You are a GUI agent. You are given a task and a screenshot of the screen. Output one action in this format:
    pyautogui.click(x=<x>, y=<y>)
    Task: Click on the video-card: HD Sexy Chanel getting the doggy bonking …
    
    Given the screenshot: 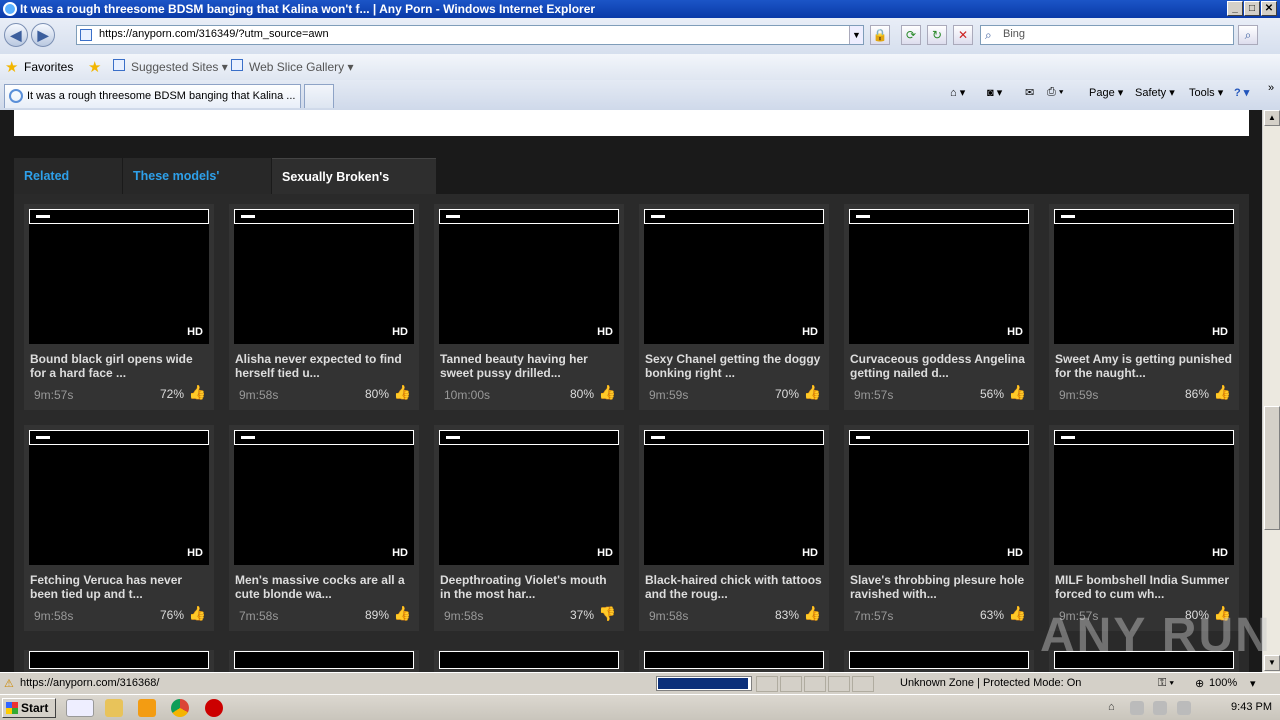 What is the action you would take?
    pyautogui.click(x=734, y=307)
    